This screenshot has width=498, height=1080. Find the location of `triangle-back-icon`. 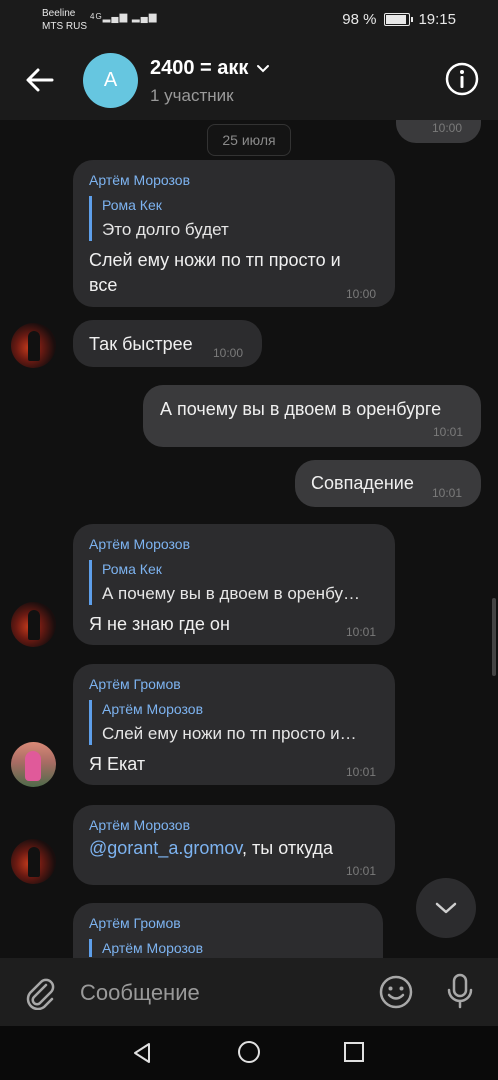

triangle-back-icon is located at coordinates (142, 1053).